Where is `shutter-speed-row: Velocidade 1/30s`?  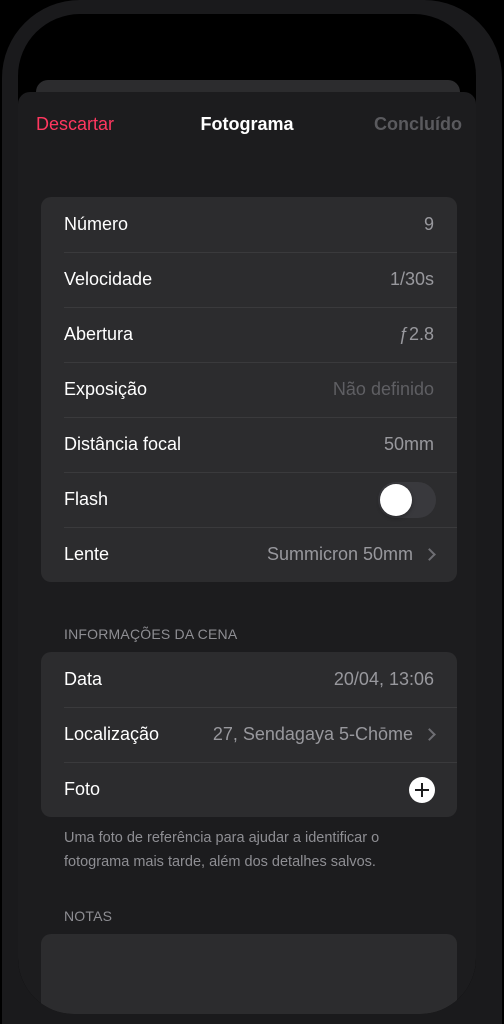
shutter-speed-row: Velocidade 1/30s is located at coordinates (249, 279).